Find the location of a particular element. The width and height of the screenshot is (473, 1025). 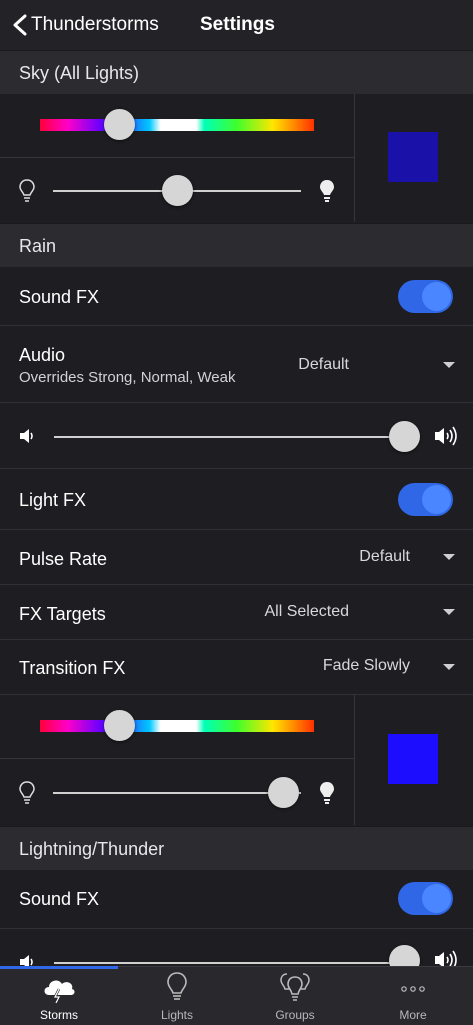

more-dots-icon is located at coordinates (413, 989).